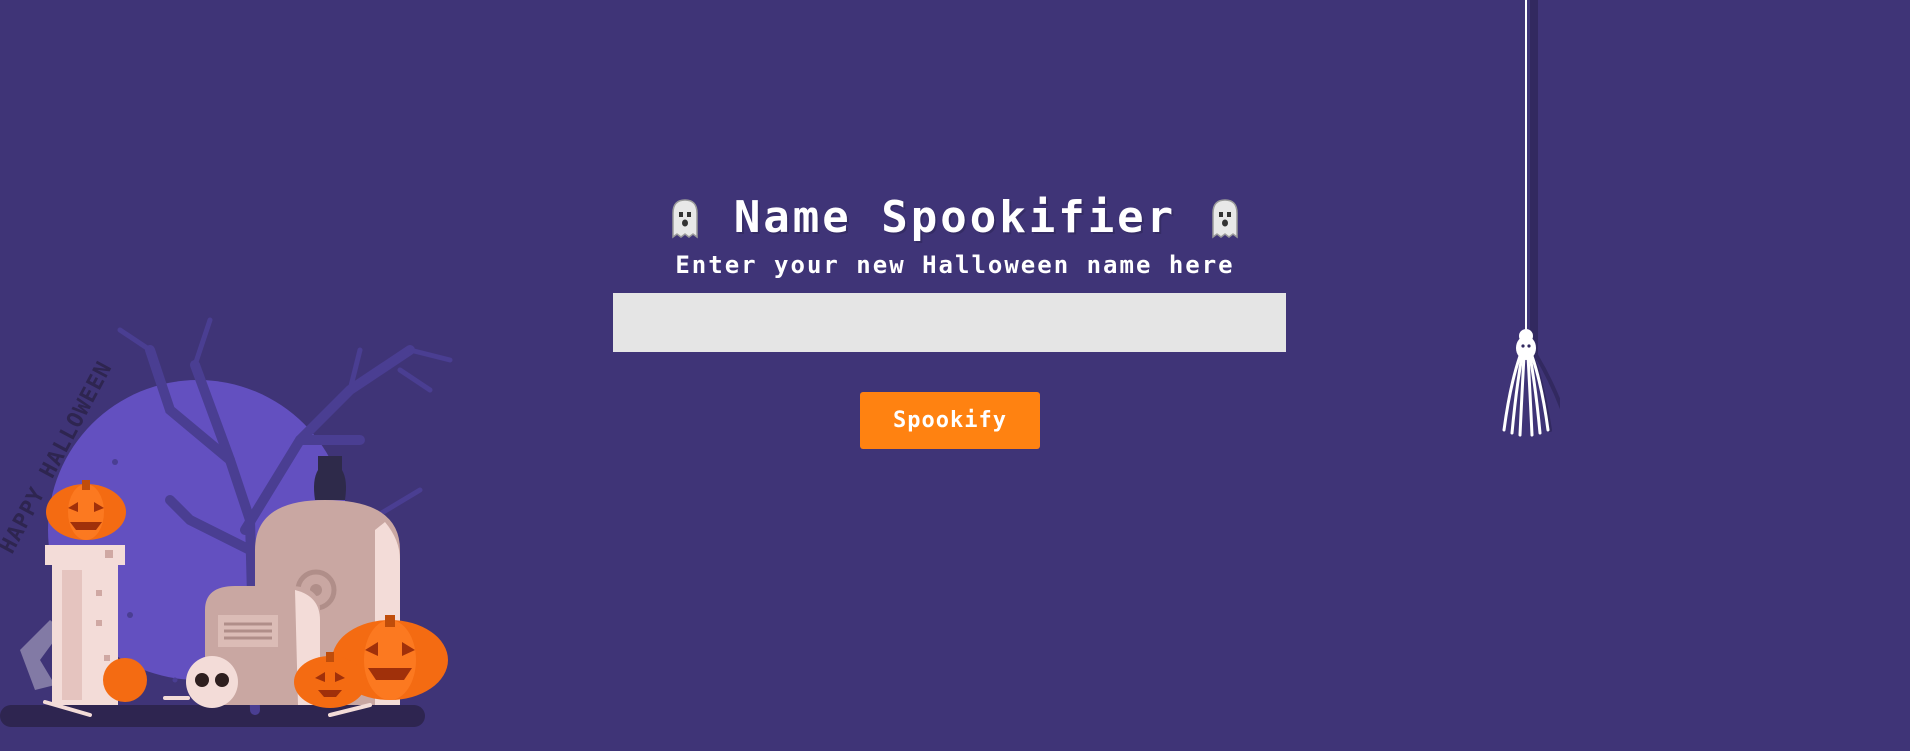 This screenshot has width=1910, height=751. What do you see at coordinates (226, 522) in the screenshot?
I see `graveyard-illustration: HAPPY HALLOWEEN` at bounding box center [226, 522].